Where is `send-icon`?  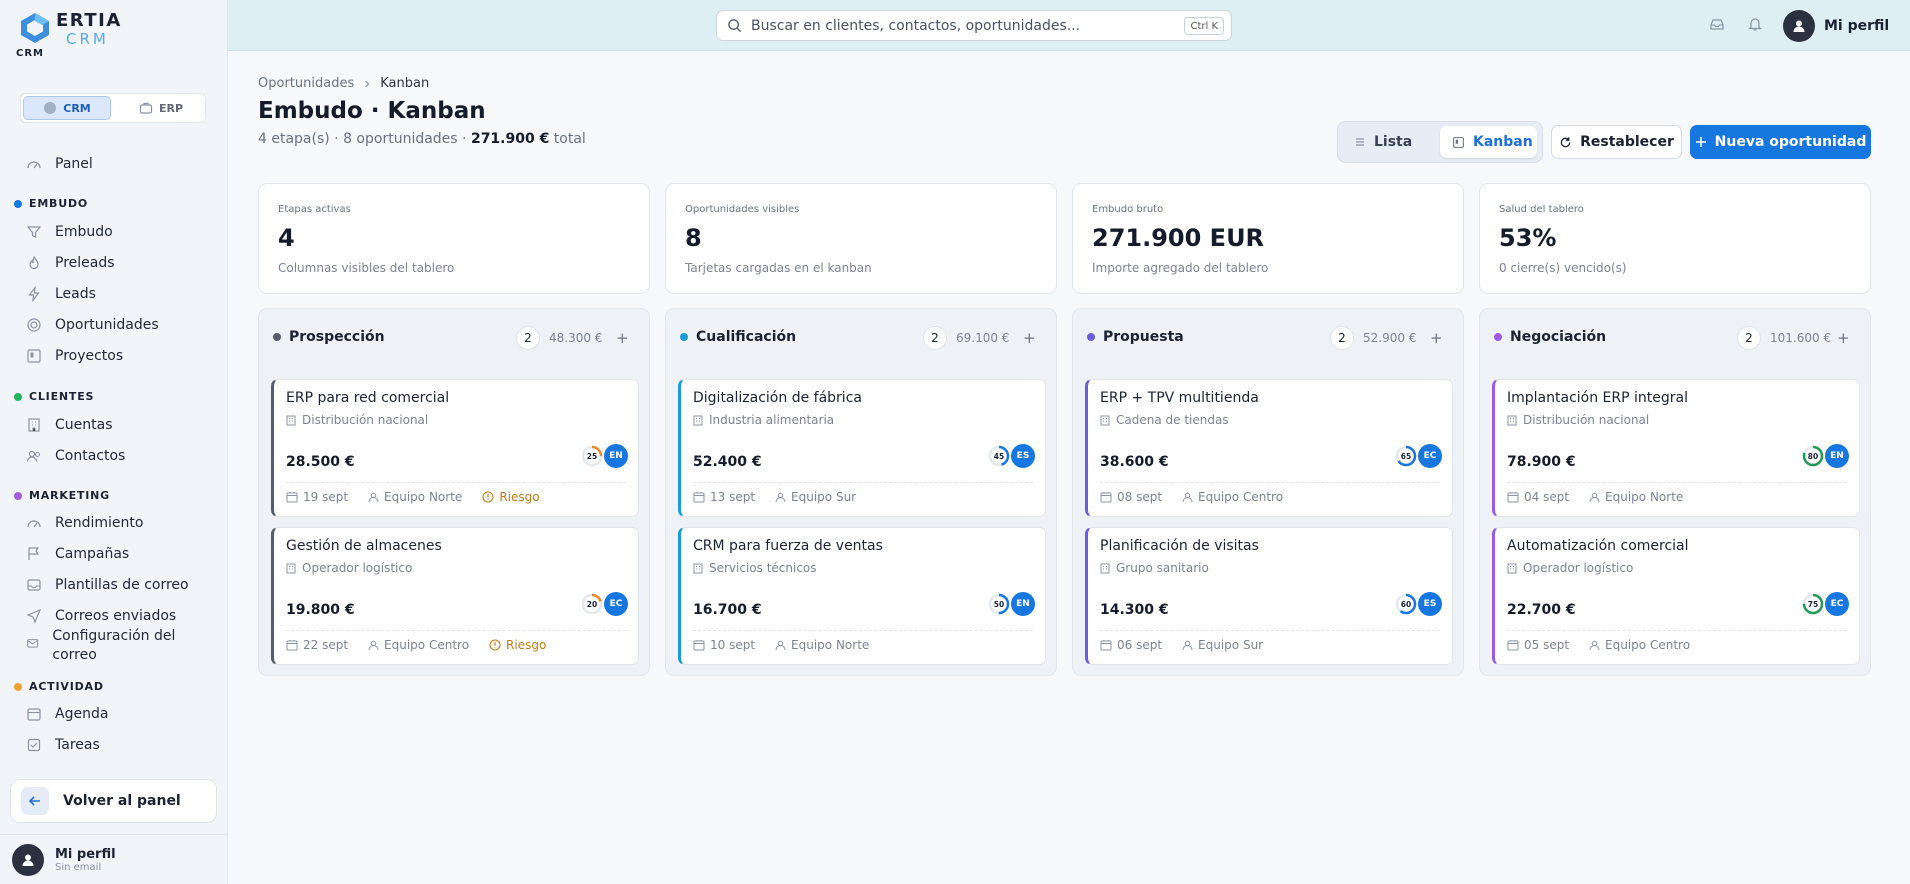
send-icon is located at coordinates (34, 616).